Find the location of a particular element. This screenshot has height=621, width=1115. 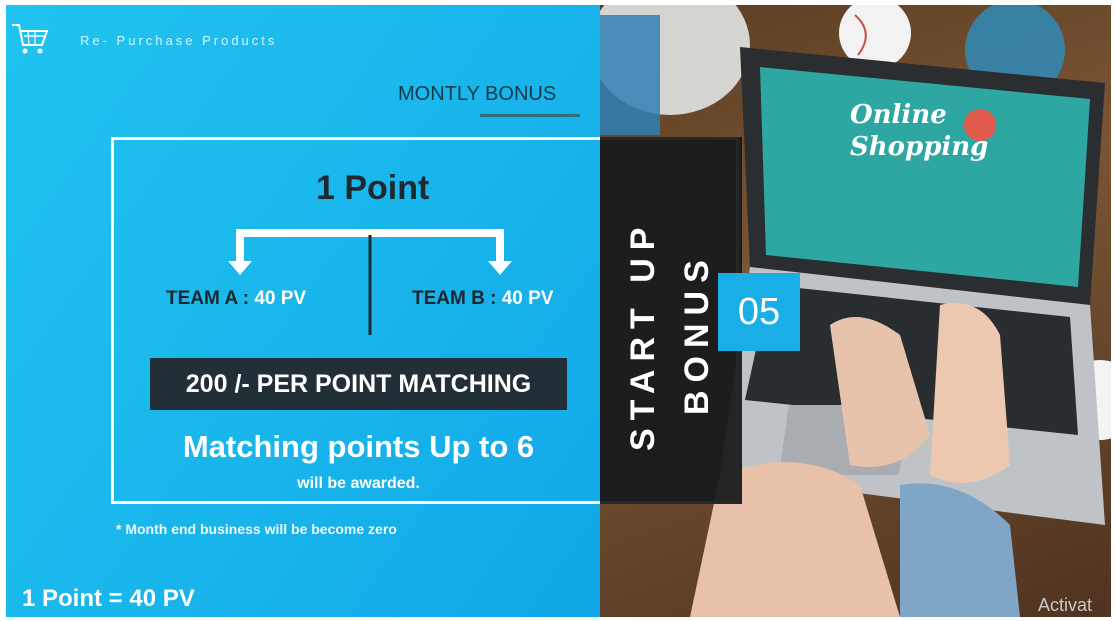

team-a-label: TEAM A : is located at coordinates (208, 298).